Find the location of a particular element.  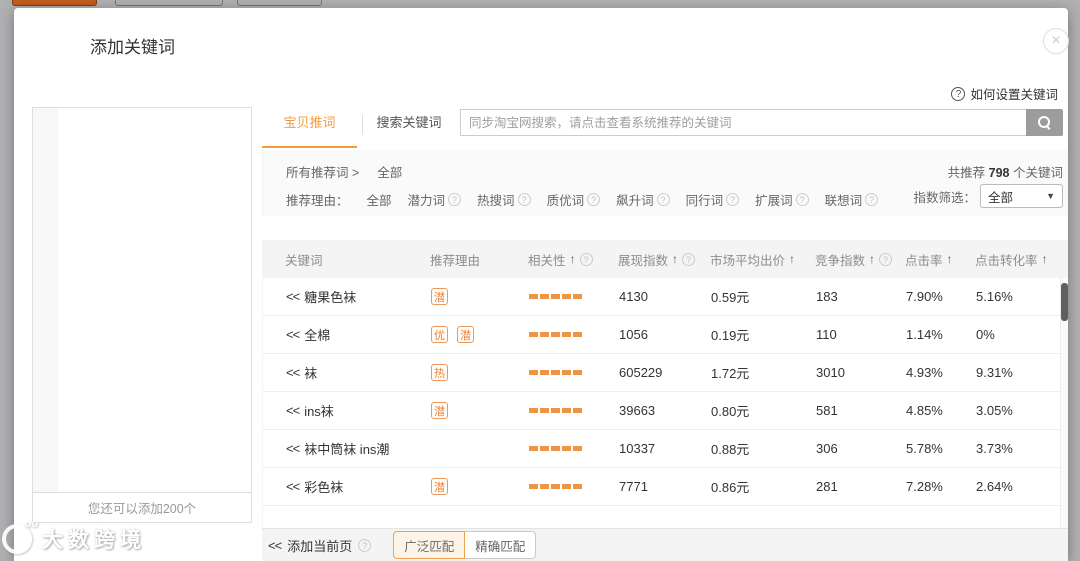

column-label: 点击转化率 is located at coordinates (1006, 260).